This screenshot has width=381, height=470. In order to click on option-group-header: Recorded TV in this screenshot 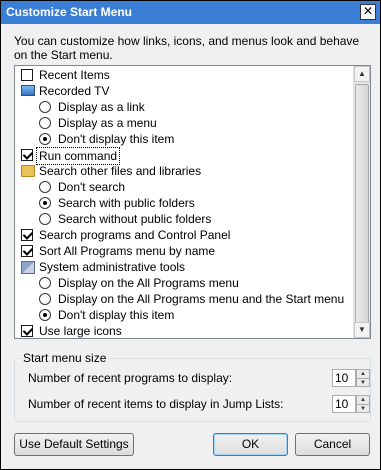, I will do `click(184, 91)`.